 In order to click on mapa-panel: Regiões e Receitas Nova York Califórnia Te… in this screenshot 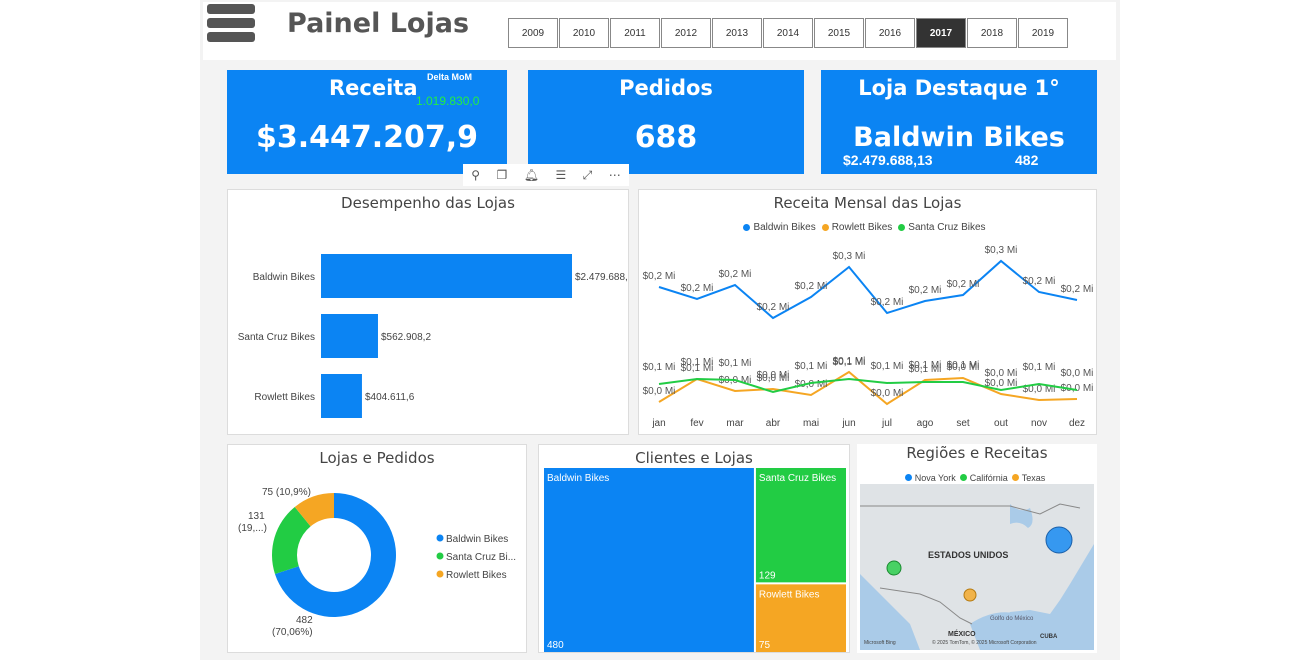, I will do `click(977, 548)`.